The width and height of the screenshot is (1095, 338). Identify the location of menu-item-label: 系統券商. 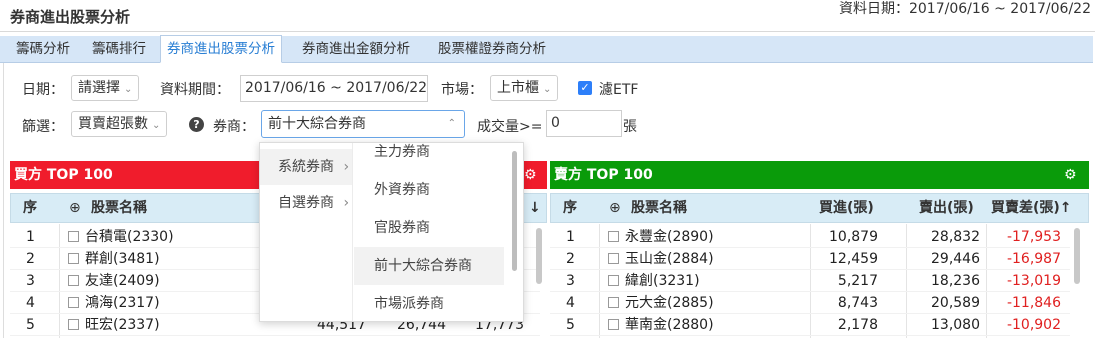
(306, 167).